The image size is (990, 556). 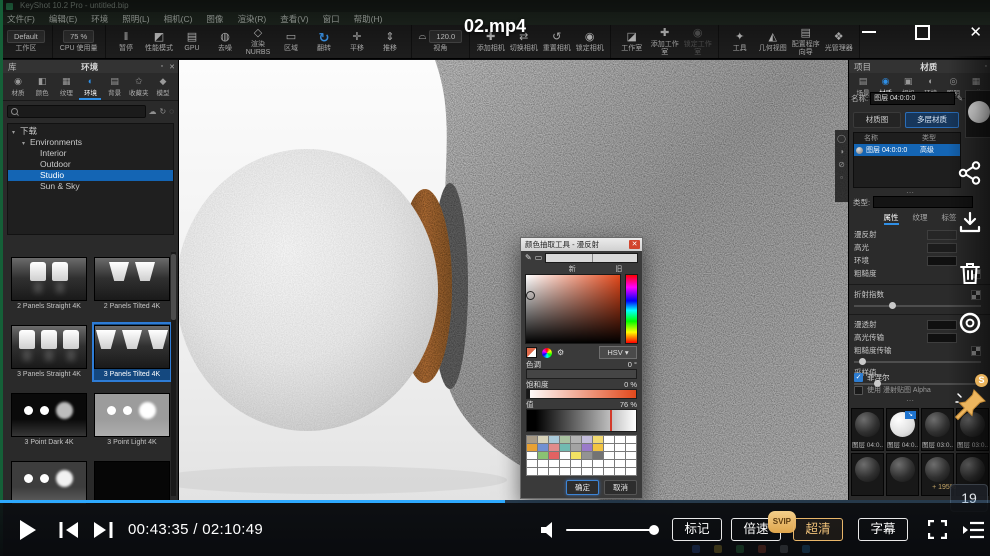 What do you see at coordinates (891, 218) in the screenshot?
I see `property-tab-属性: 属性` at bounding box center [891, 218].